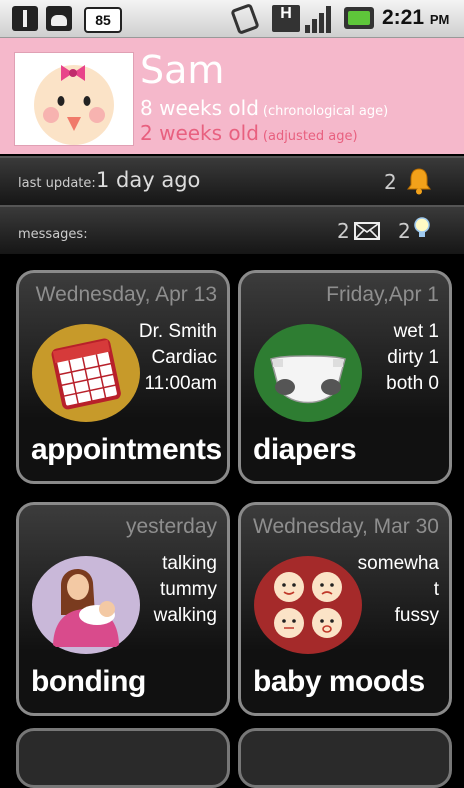 This screenshot has height=788, width=464. Describe the element at coordinates (416, 615) in the screenshot. I see `tile-line: fussy` at that location.